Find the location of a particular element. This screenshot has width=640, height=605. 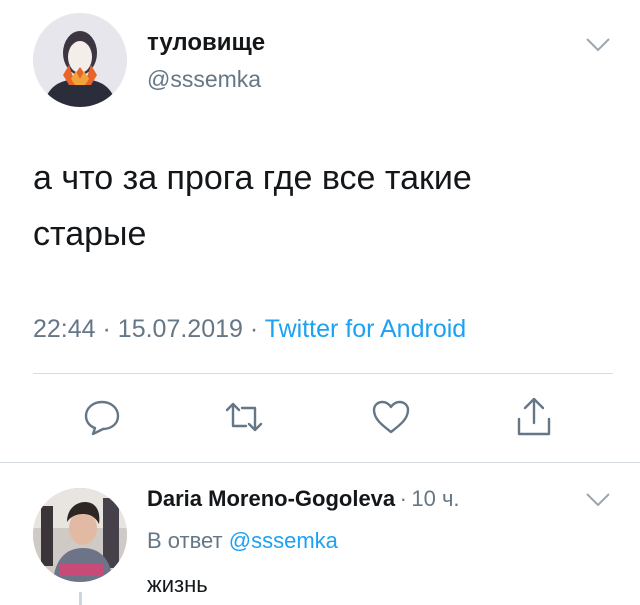

tweet-meta: 22:44 · 15.07.2019 · Twitter for Android is located at coordinates (249, 329).